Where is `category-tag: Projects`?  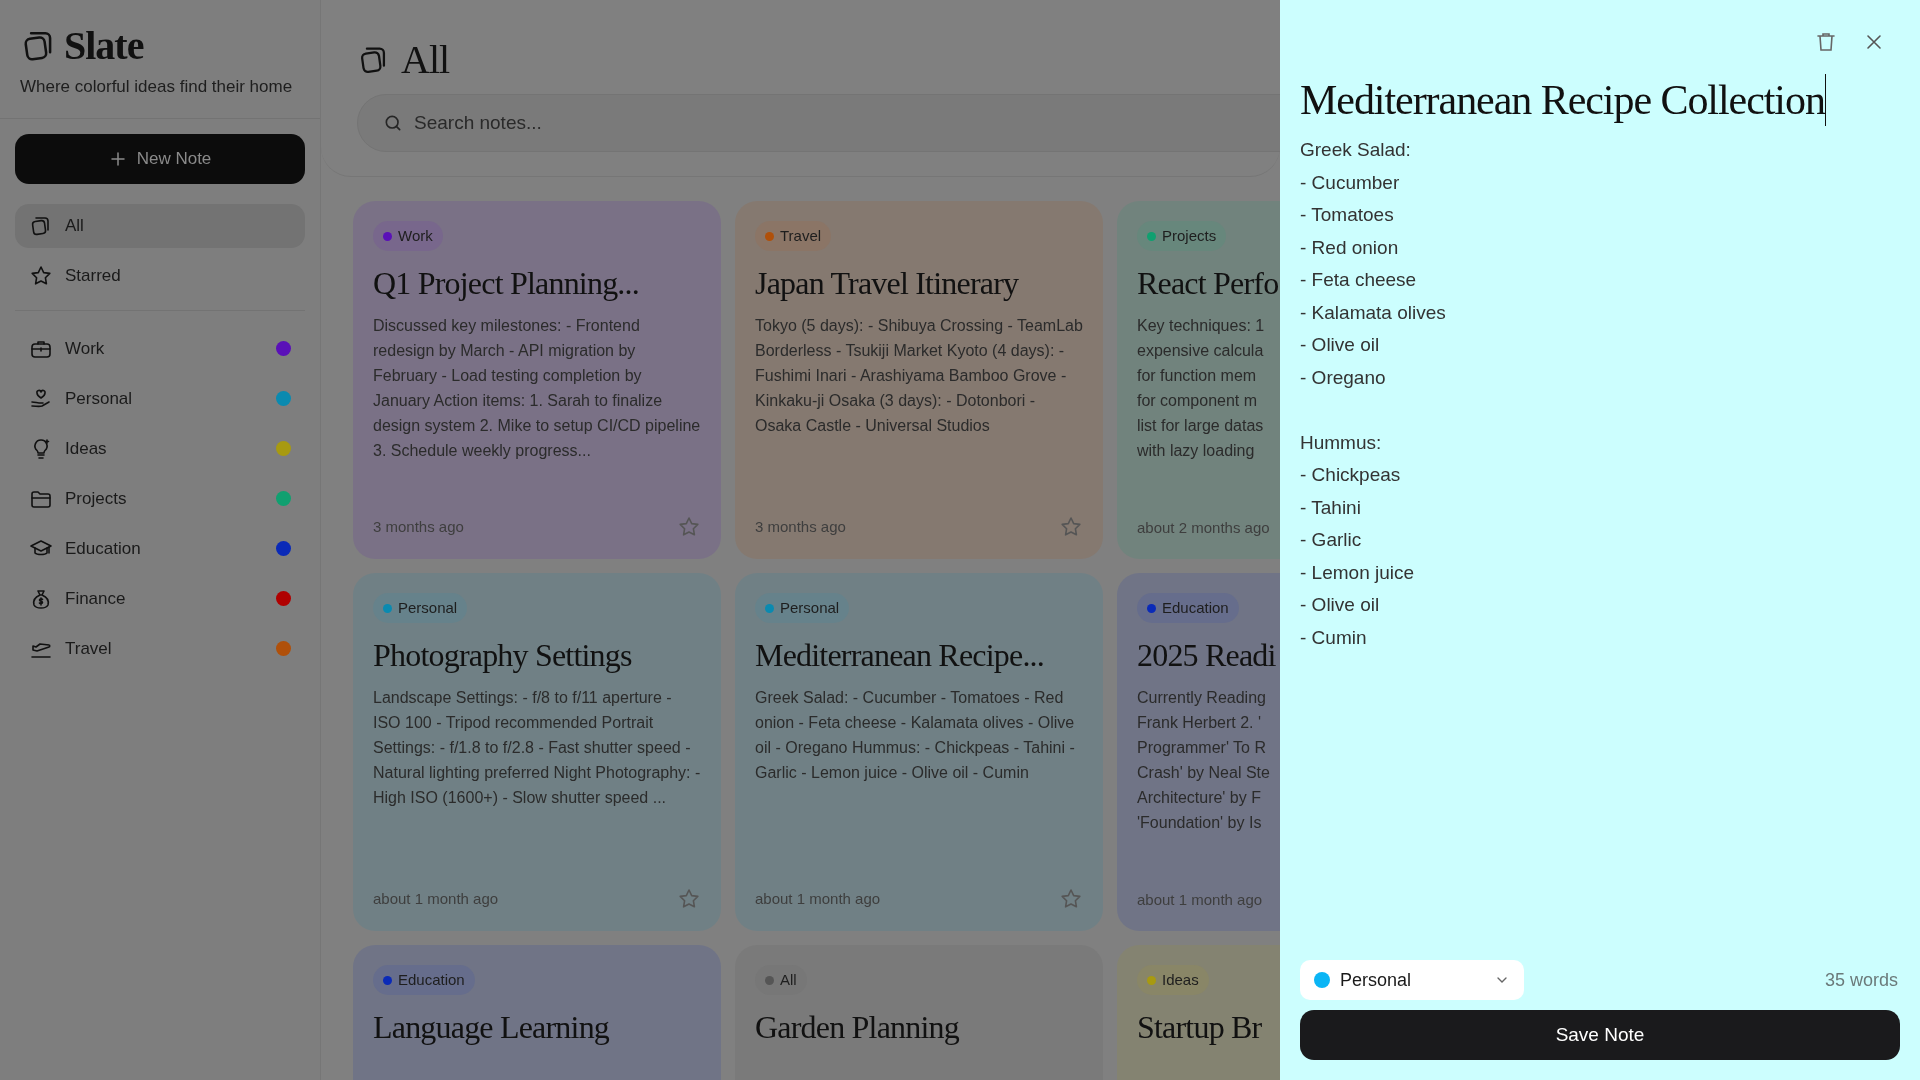
category-tag: Projects is located at coordinates (1182, 236).